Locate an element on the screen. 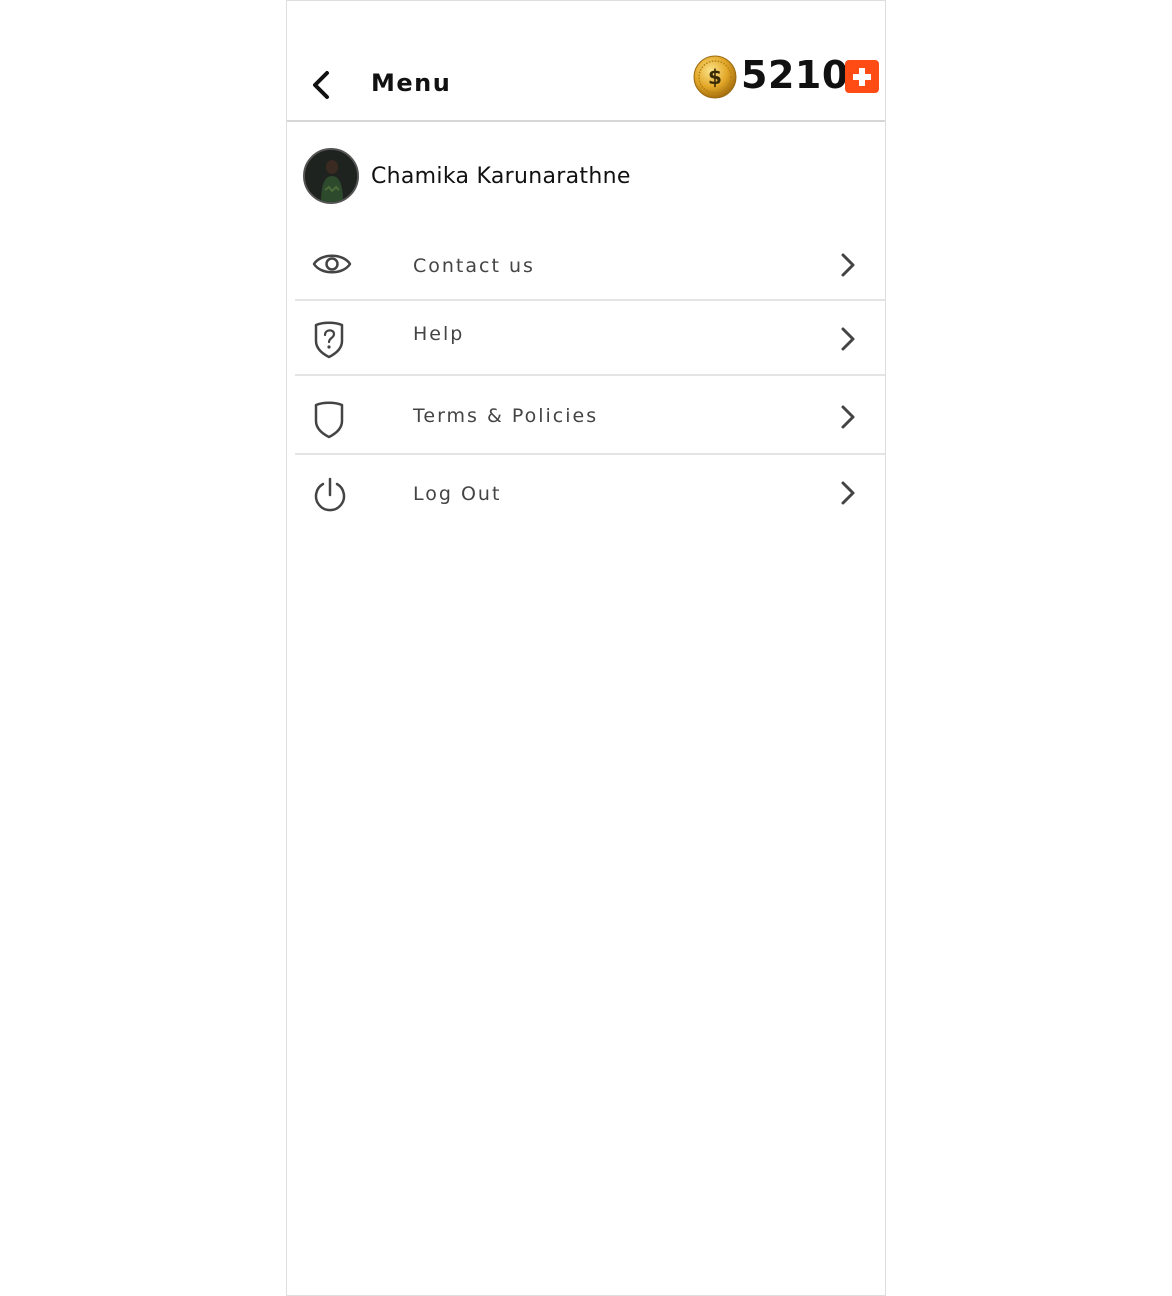  plus-icon is located at coordinates (862, 76).